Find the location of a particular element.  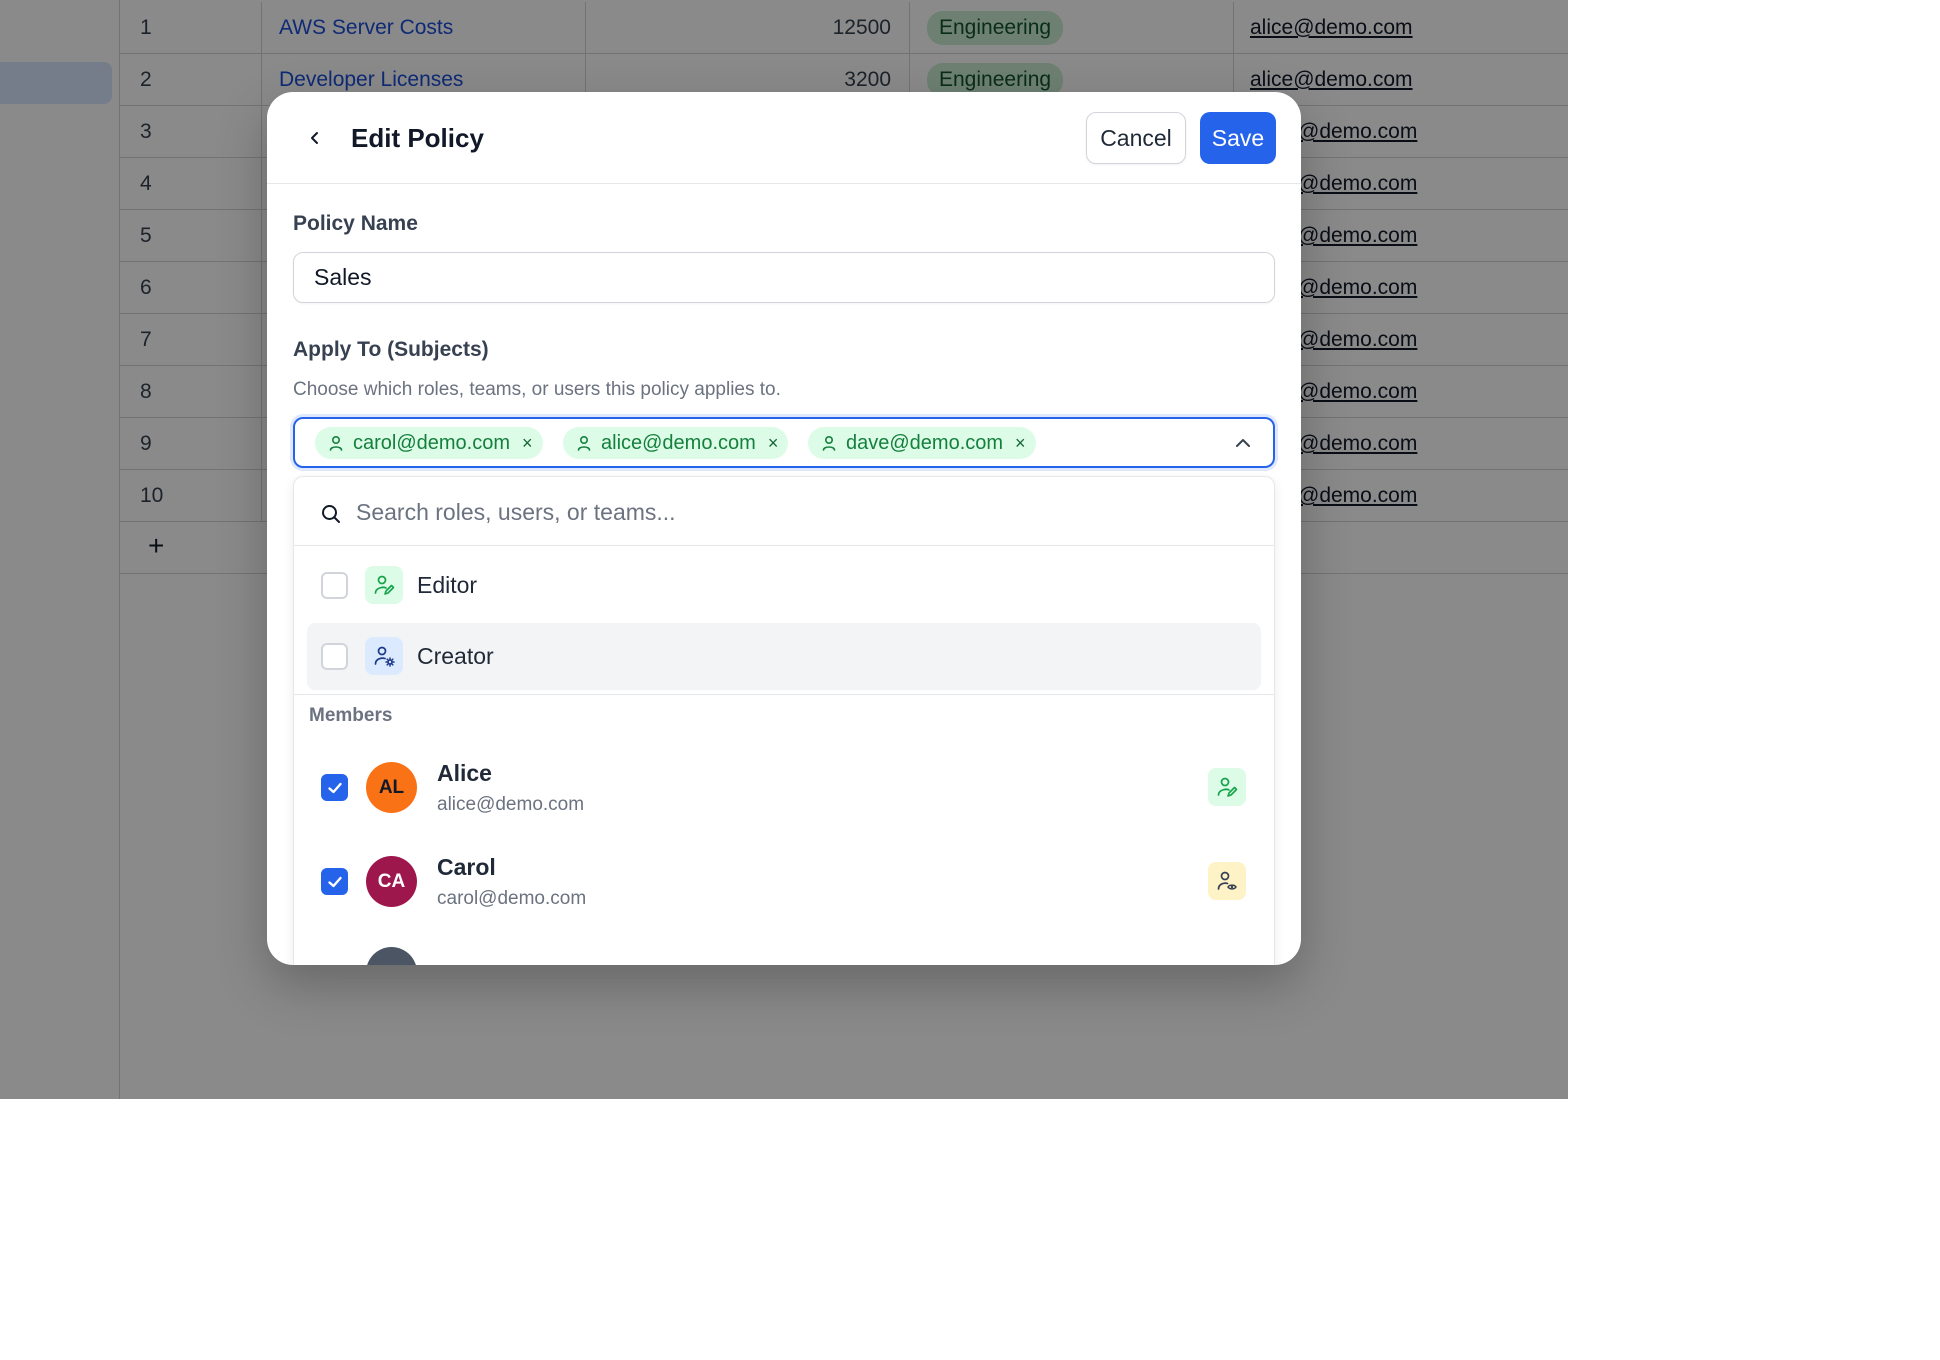

policy-name-input: Sales is located at coordinates (784, 277).